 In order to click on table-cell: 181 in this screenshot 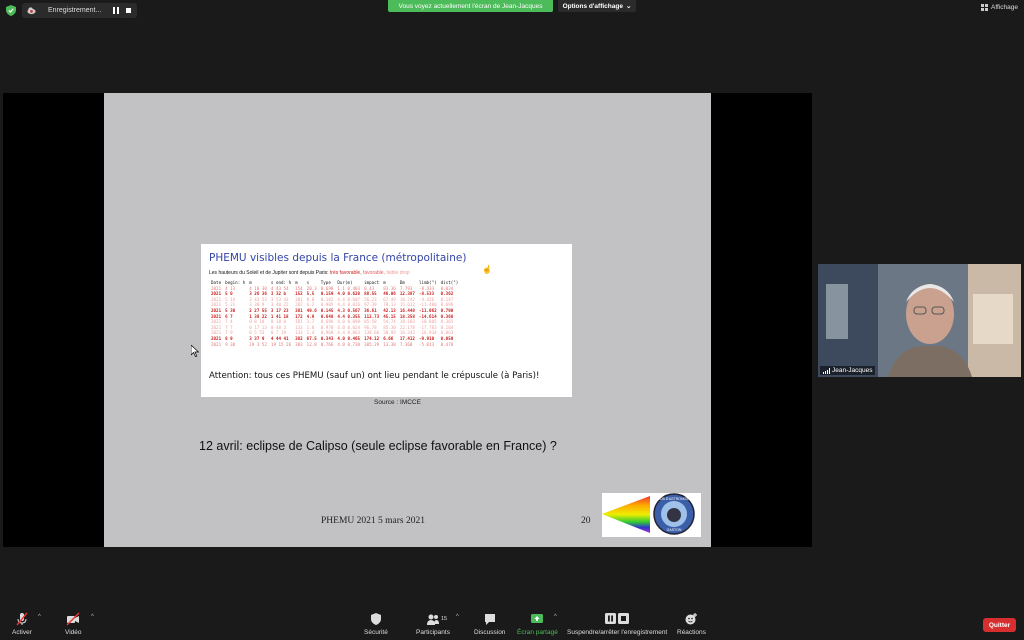, I will do `click(299, 322)`.